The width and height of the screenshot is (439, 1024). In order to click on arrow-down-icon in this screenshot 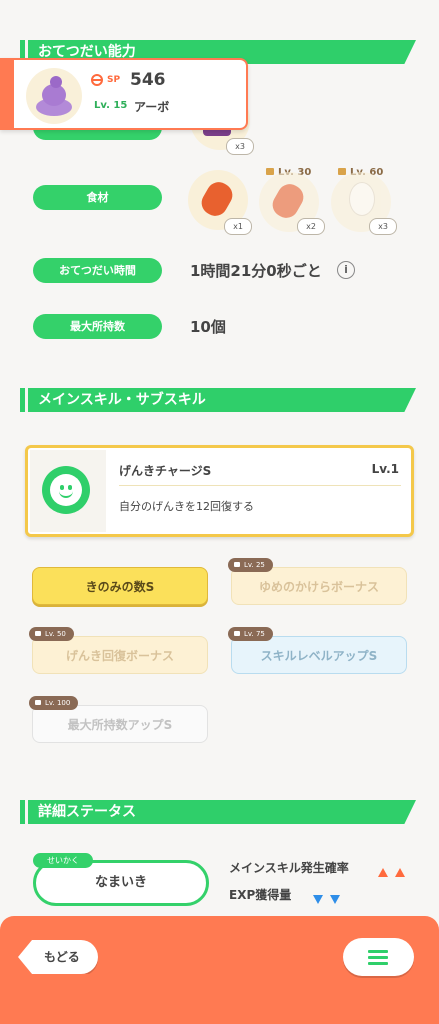, I will do `click(327, 898)`.